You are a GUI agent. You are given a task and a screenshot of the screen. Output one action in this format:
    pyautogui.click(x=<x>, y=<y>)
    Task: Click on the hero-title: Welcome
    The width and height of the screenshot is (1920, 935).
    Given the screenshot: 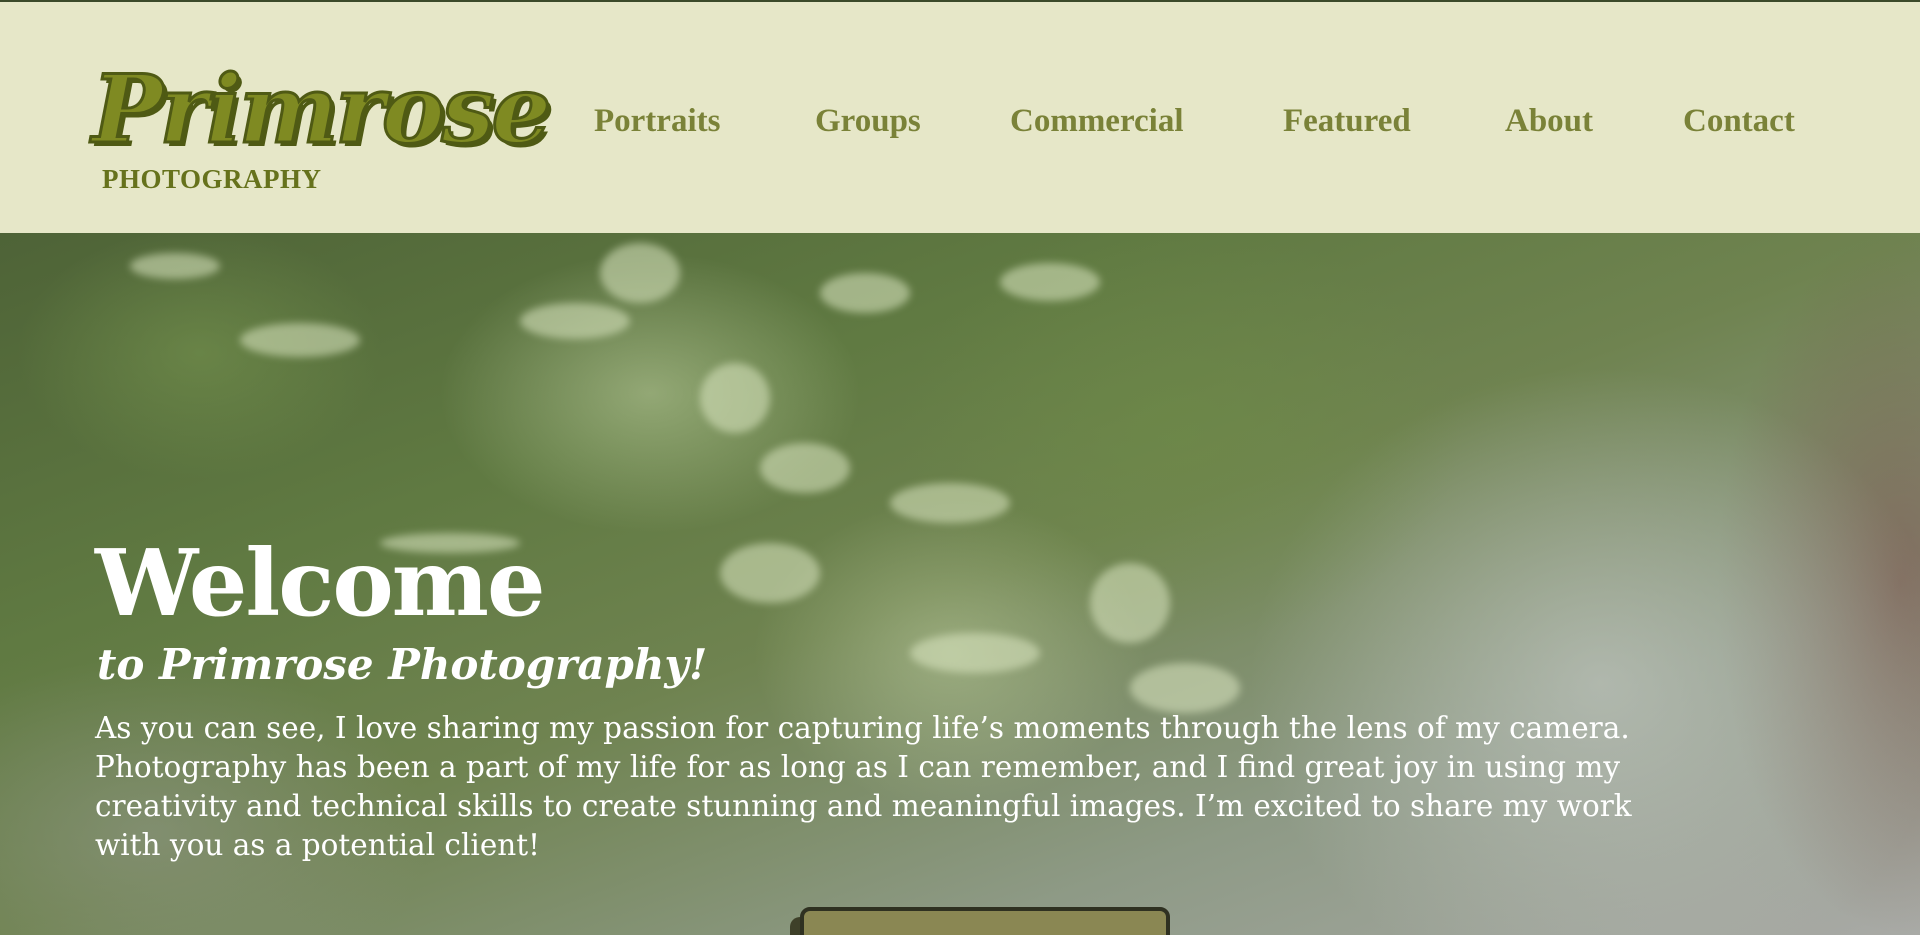 What is the action you would take?
    pyautogui.click(x=320, y=583)
    